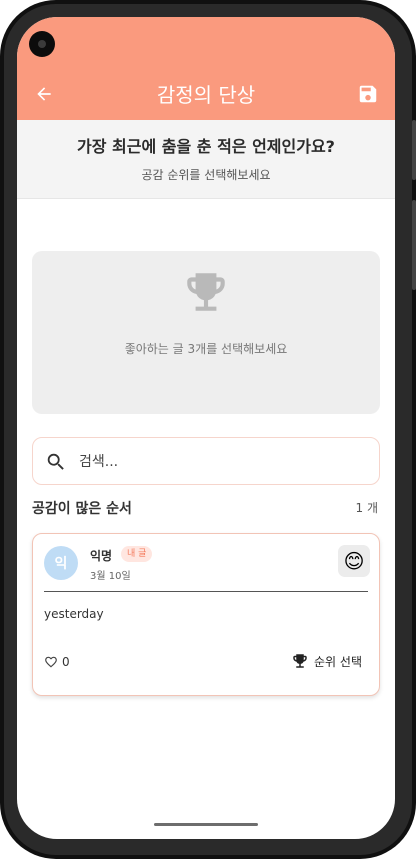  Describe the element at coordinates (367, 508) in the screenshot. I see `list-count: 1 개` at that location.